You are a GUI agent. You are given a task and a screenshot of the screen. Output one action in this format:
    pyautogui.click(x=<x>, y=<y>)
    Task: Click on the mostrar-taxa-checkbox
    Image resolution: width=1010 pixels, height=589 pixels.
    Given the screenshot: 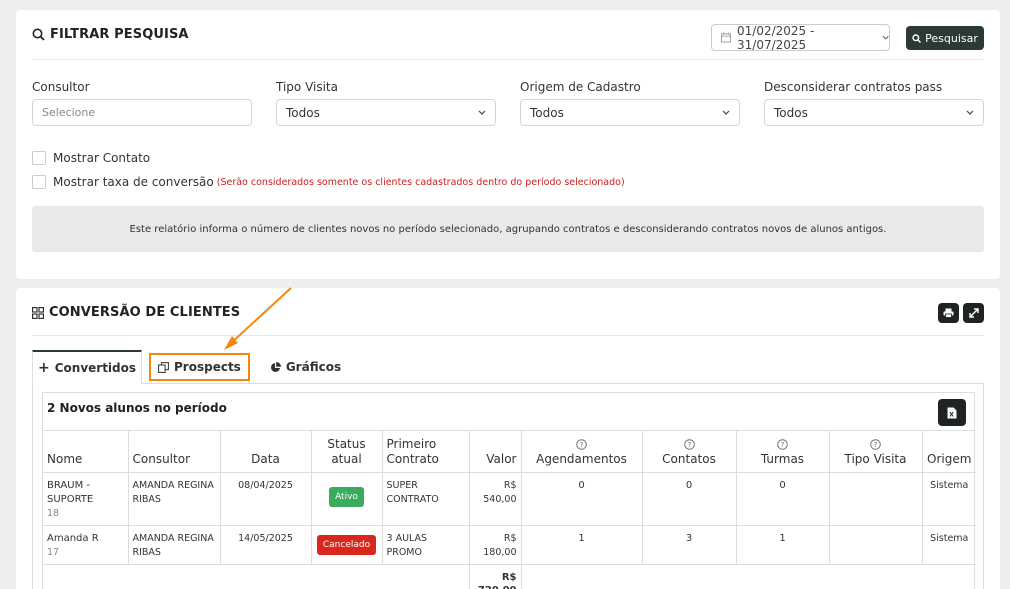 What is the action you would take?
    pyautogui.click(x=39, y=182)
    